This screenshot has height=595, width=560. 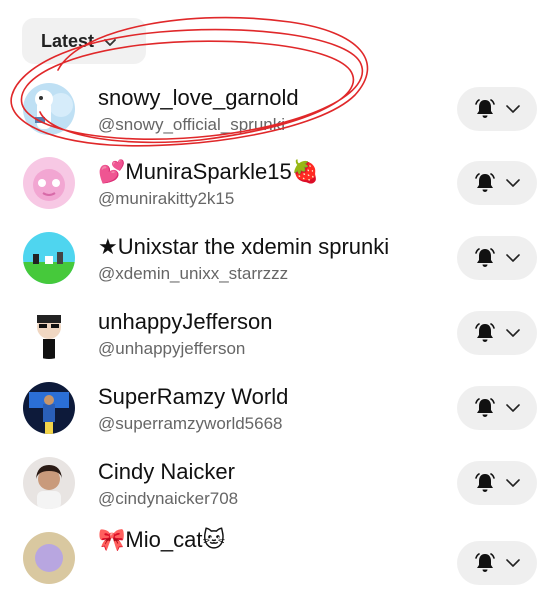 I want to click on account-handle: @snowy_official_sprunki, so click(x=192, y=124).